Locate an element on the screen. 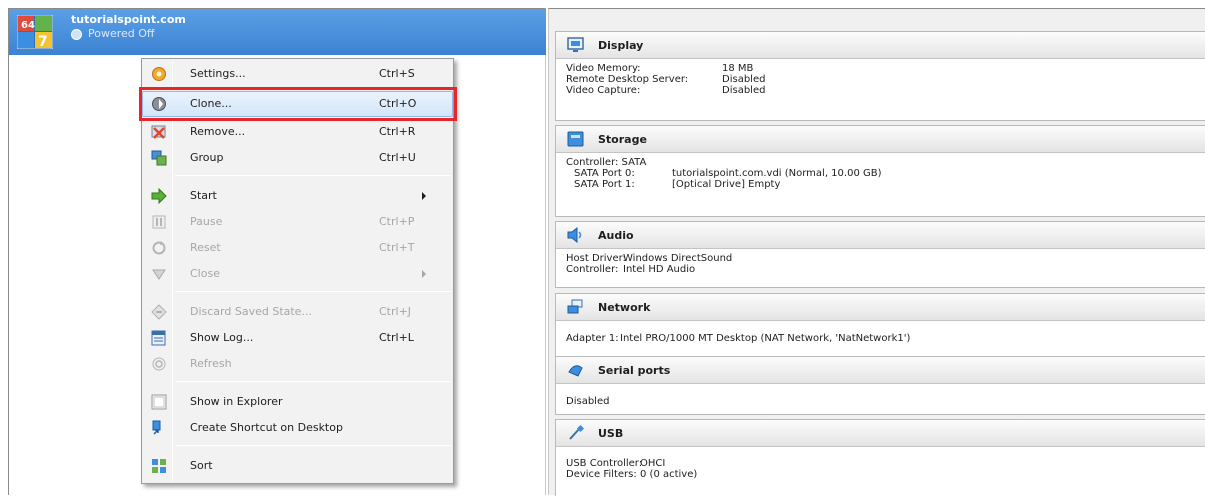 The width and height of the screenshot is (1205, 496). section-header-usb: USB is located at coordinates (880, 433).